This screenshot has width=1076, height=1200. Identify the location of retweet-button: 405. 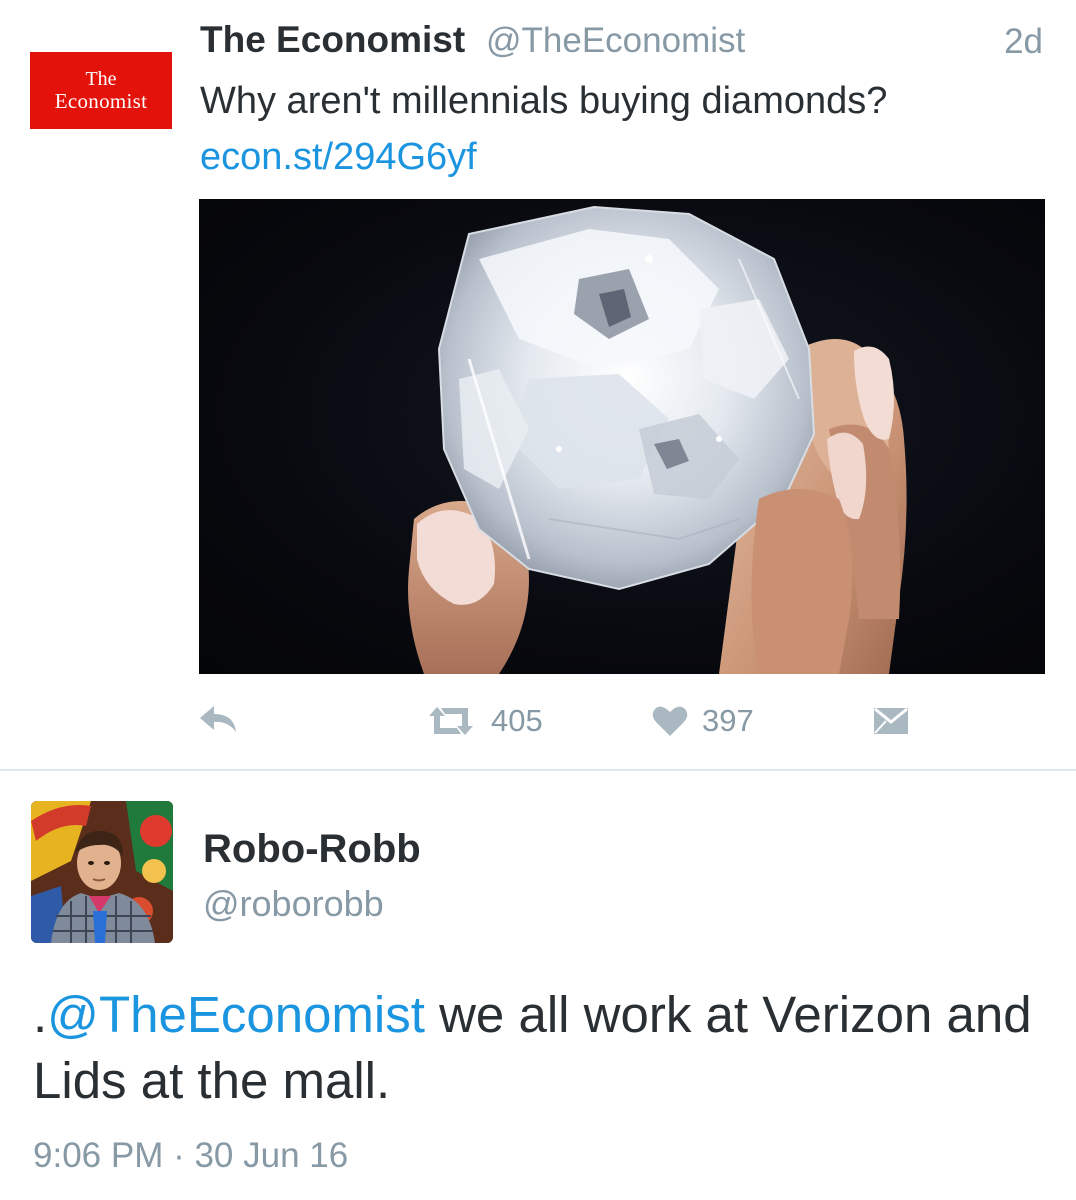
(484, 721).